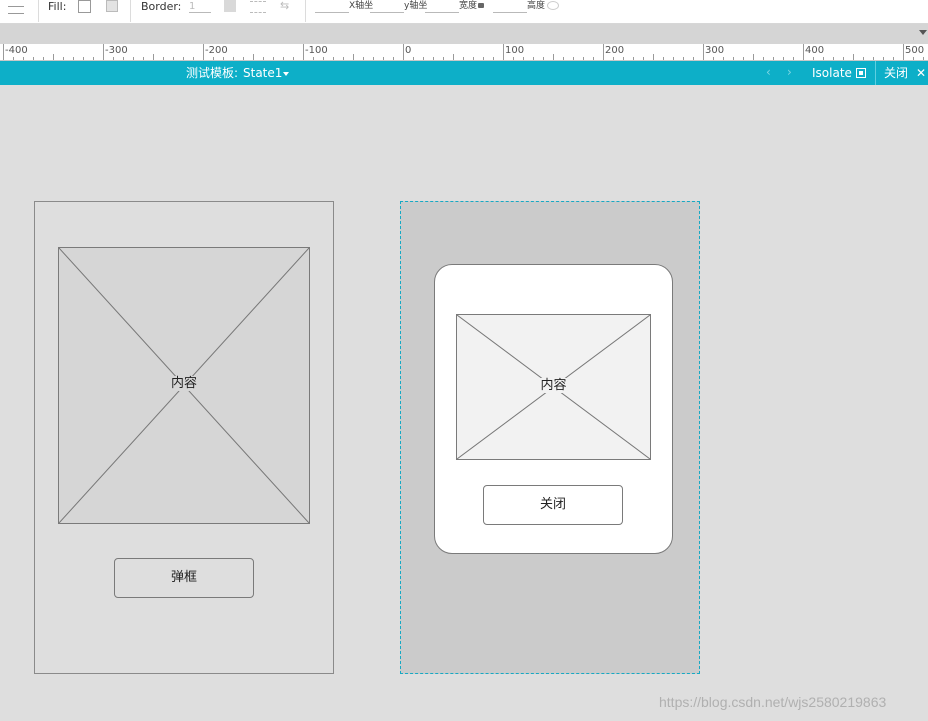 Image resolution: width=928 pixels, height=721 pixels. I want to click on y-input, so click(387, 7).